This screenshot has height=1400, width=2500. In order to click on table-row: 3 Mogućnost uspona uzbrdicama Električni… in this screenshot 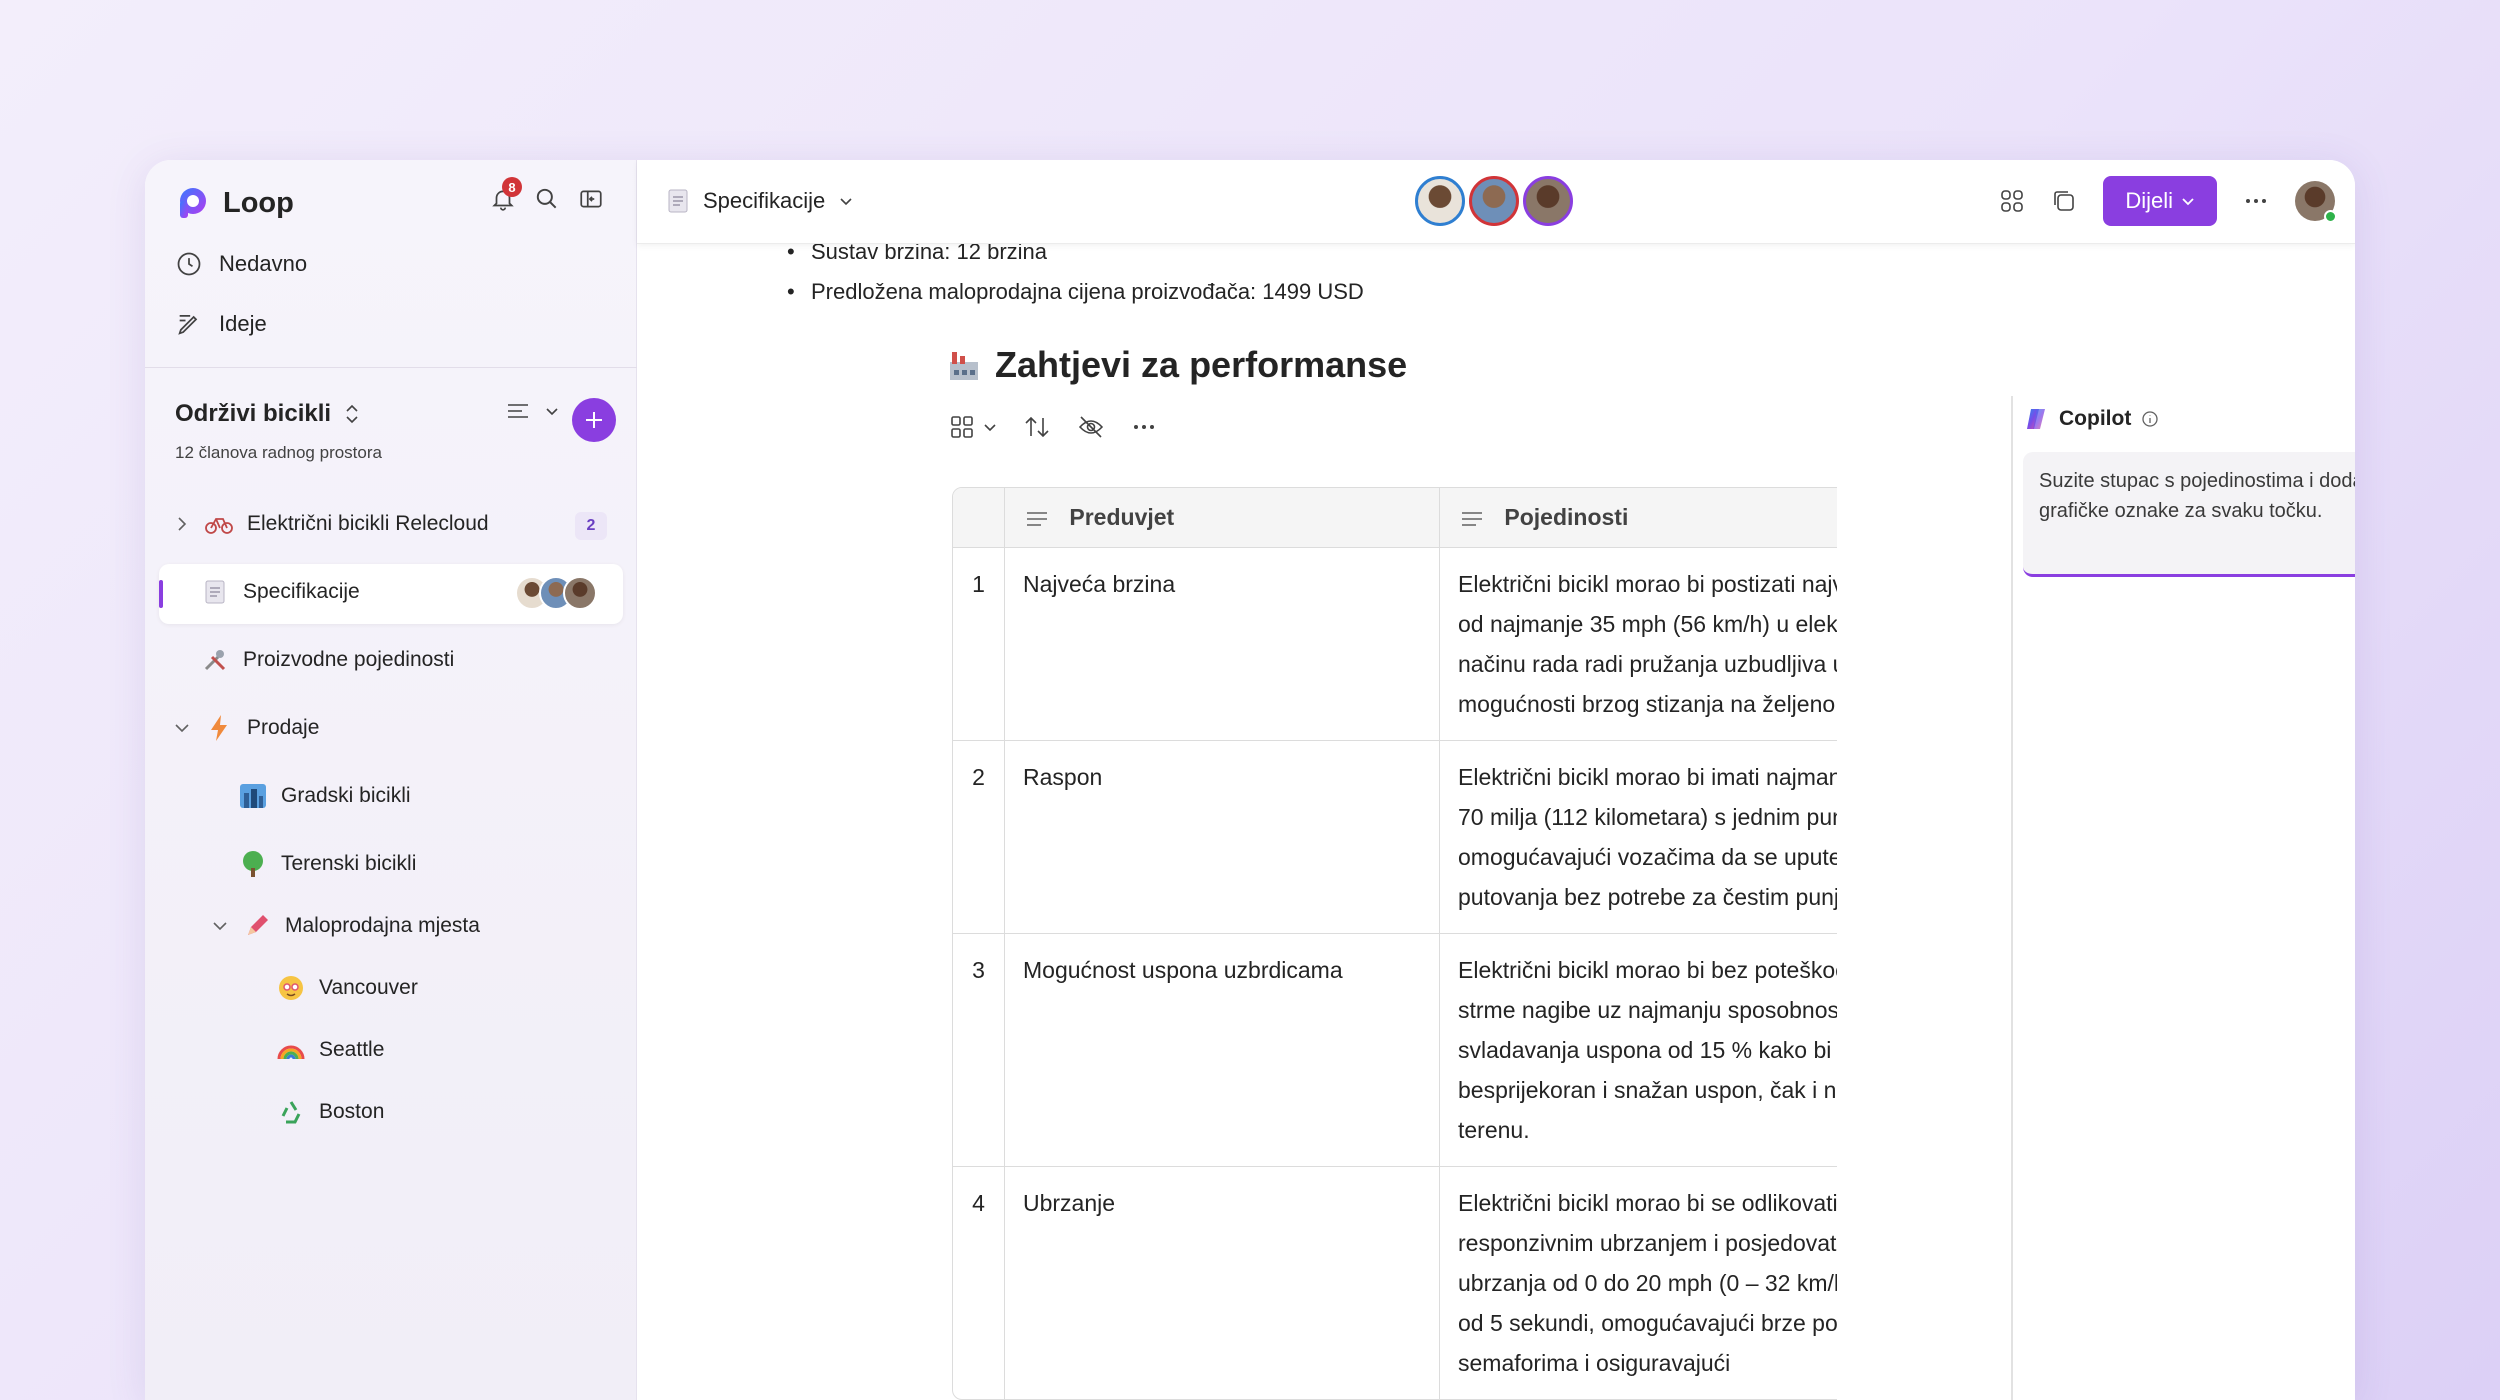, I will do `click(1395, 1049)`.